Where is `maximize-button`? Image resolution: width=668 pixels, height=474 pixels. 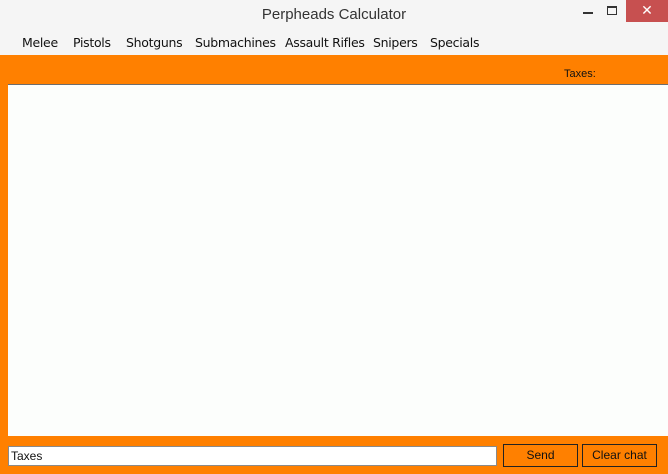 maximize-button is located at coordinates (612, 11).